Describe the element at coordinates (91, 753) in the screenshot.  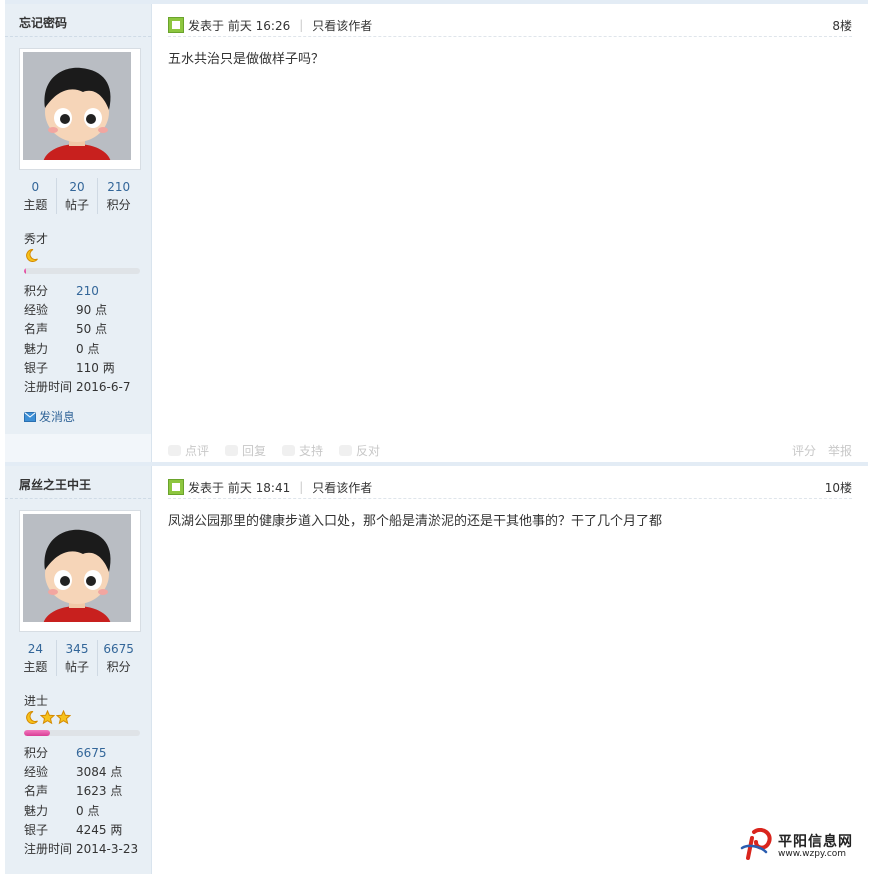
I see `info-value: 6675` at that location.